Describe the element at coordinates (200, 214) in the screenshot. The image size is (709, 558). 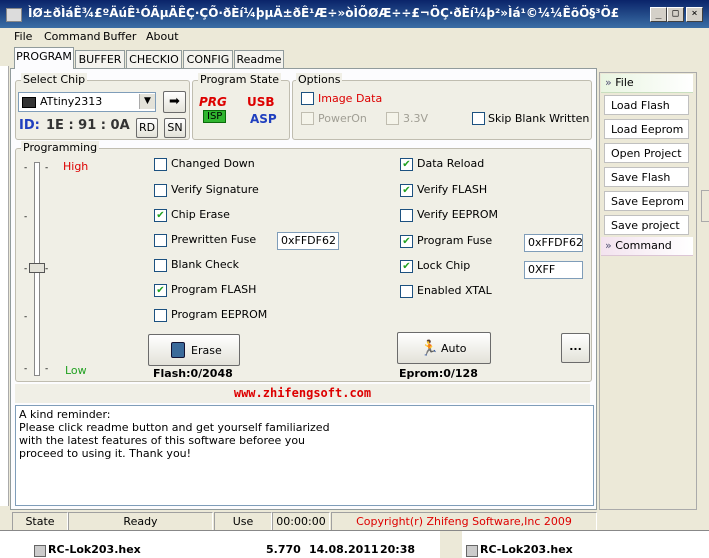
I see `left-label-2: Chip Erase` at that location.